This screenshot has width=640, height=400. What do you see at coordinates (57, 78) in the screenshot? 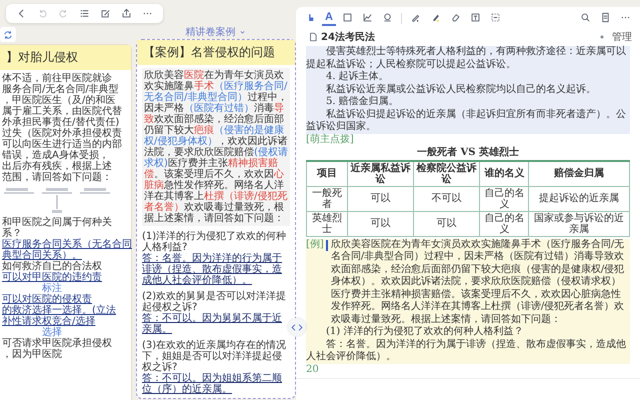
I see `card-text-line: 体不适，前往甲医院就诊` at bounding box center [57, 78].